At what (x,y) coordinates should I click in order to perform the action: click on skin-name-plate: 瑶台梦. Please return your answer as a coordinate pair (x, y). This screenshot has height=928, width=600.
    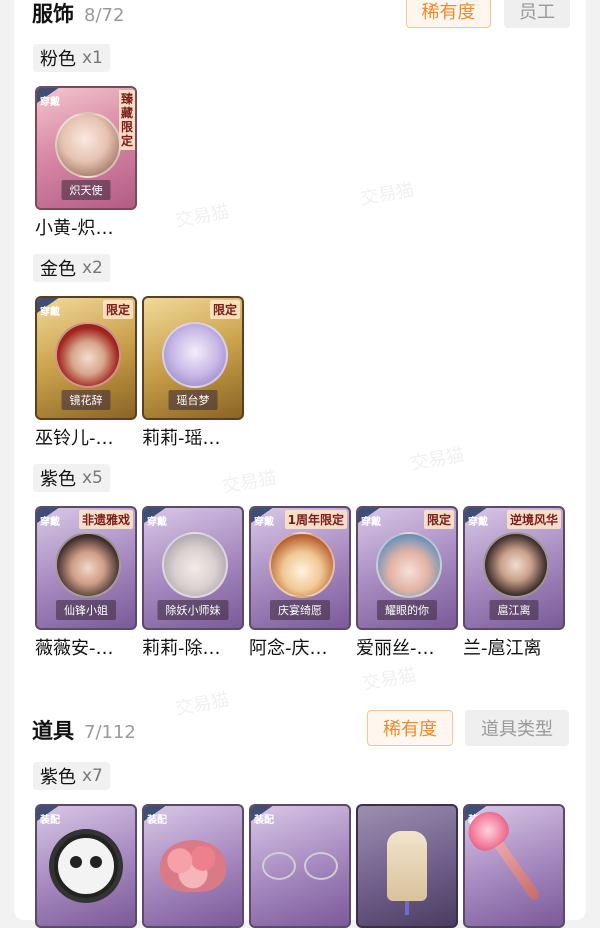
    Looking at the image, I should click on (193, 400).